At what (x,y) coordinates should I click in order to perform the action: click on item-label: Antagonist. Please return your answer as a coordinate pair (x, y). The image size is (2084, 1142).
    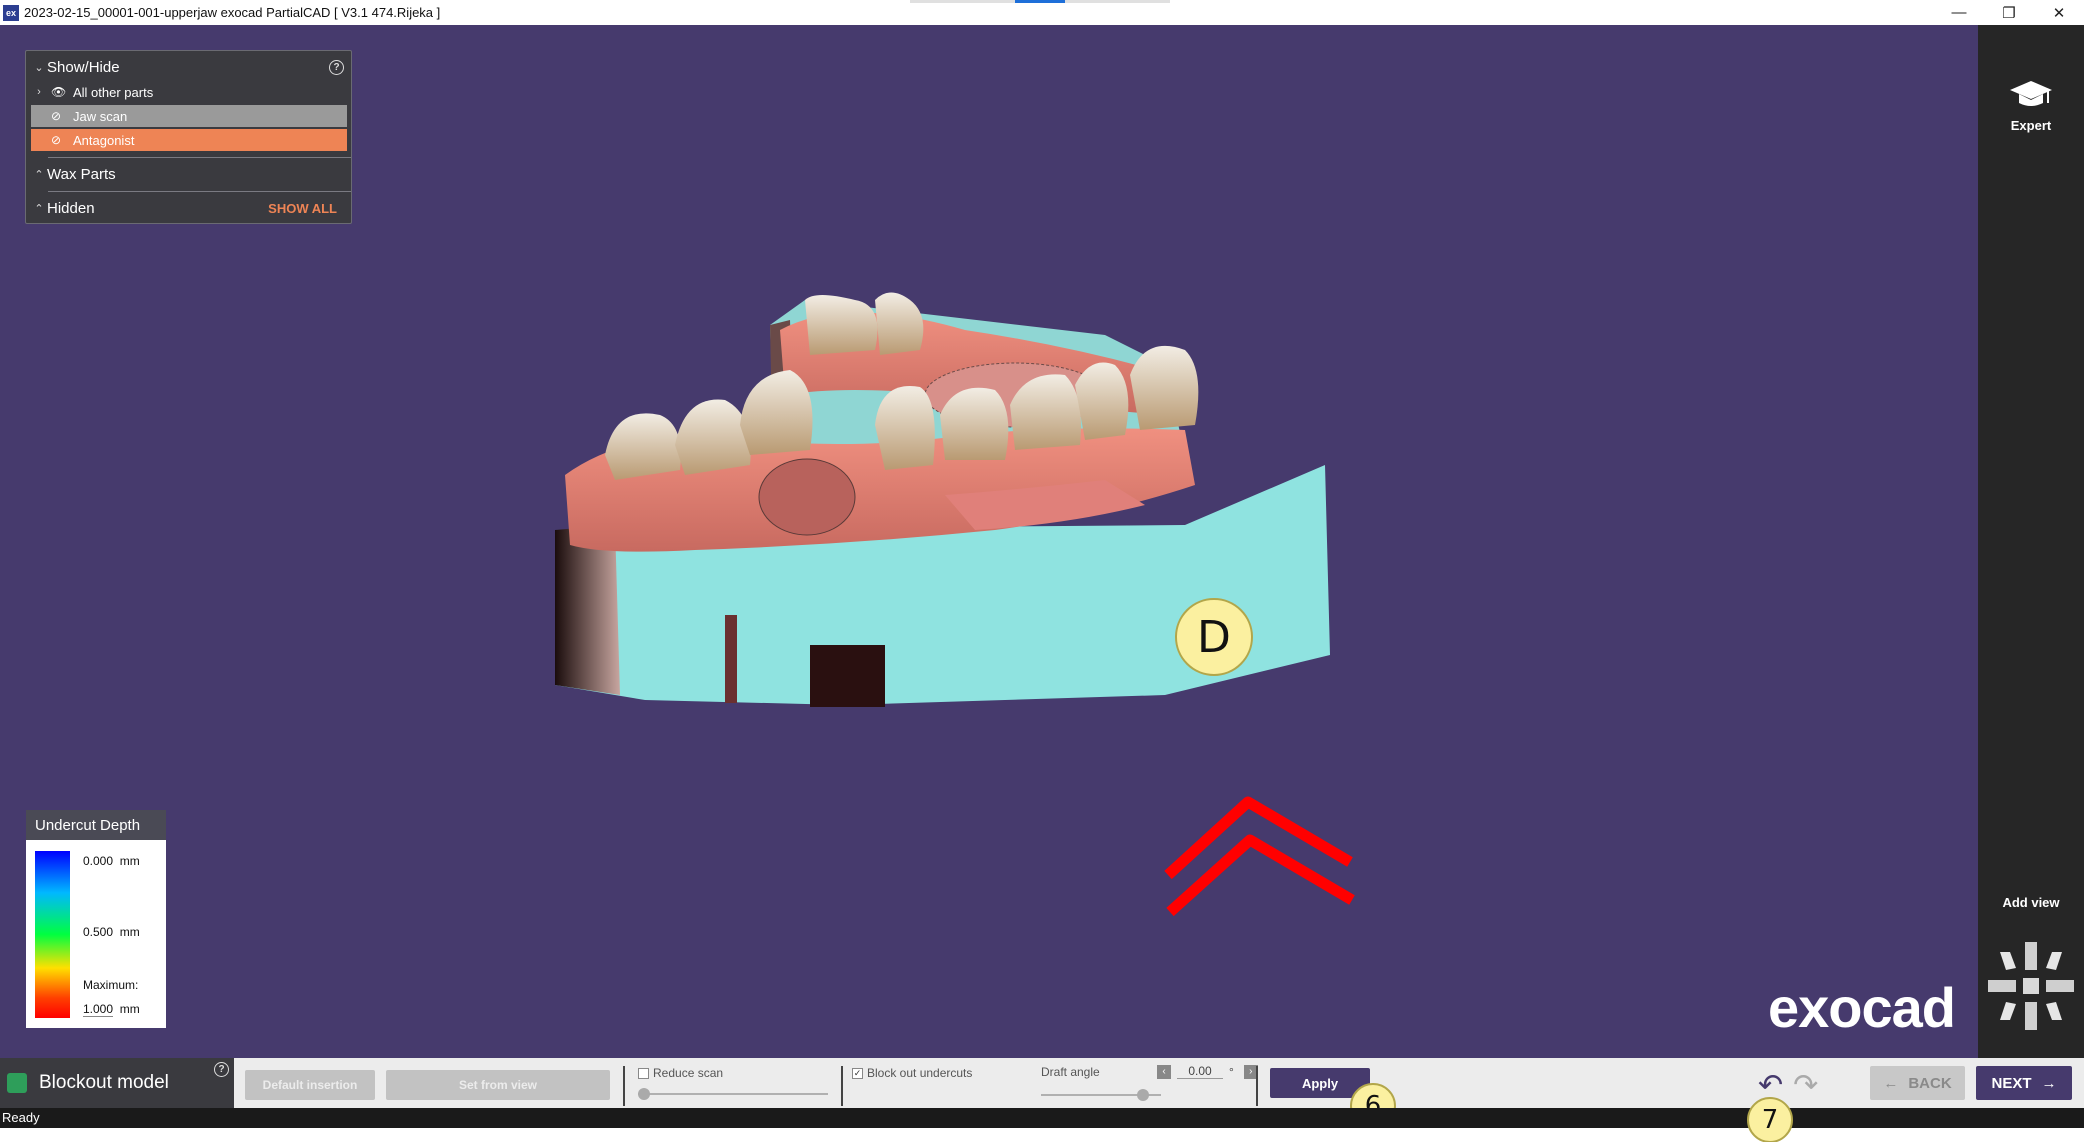
    Looking at the image, I should click on (104, 140).